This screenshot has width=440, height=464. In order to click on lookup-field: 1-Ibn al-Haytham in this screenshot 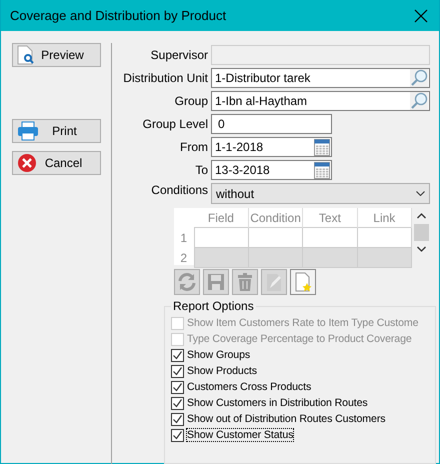, I will do `click(320, 101)`.